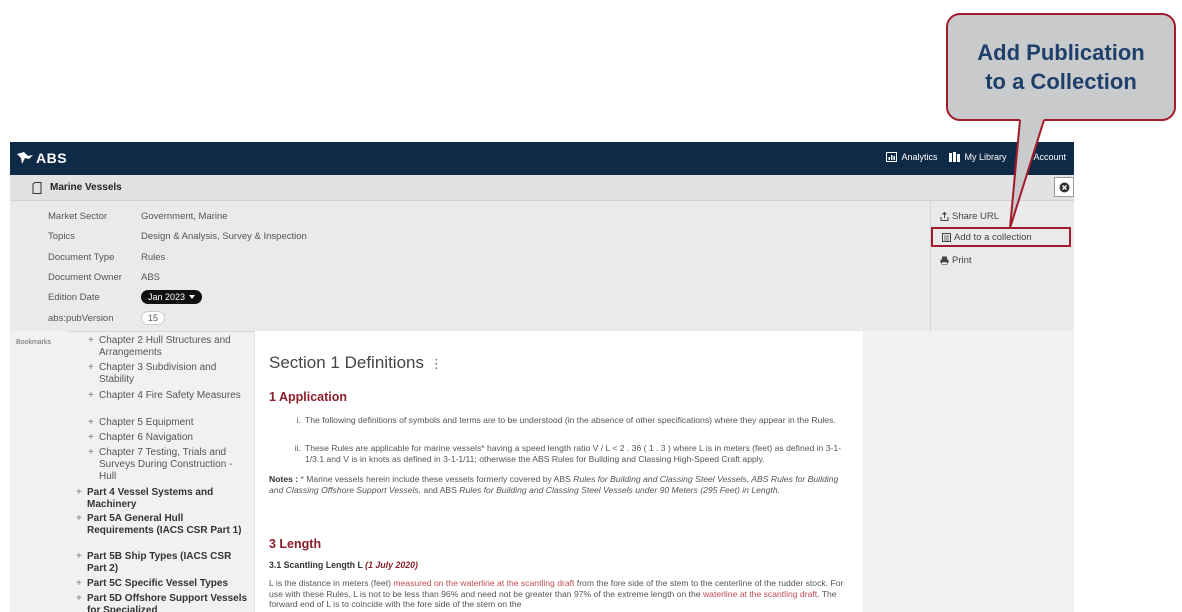  What do you see at coordinates (224, 236) in the screenshot?
I see `meta-value: Design & Analysis, Survey & Inspection` at bounding box center [224, 236].